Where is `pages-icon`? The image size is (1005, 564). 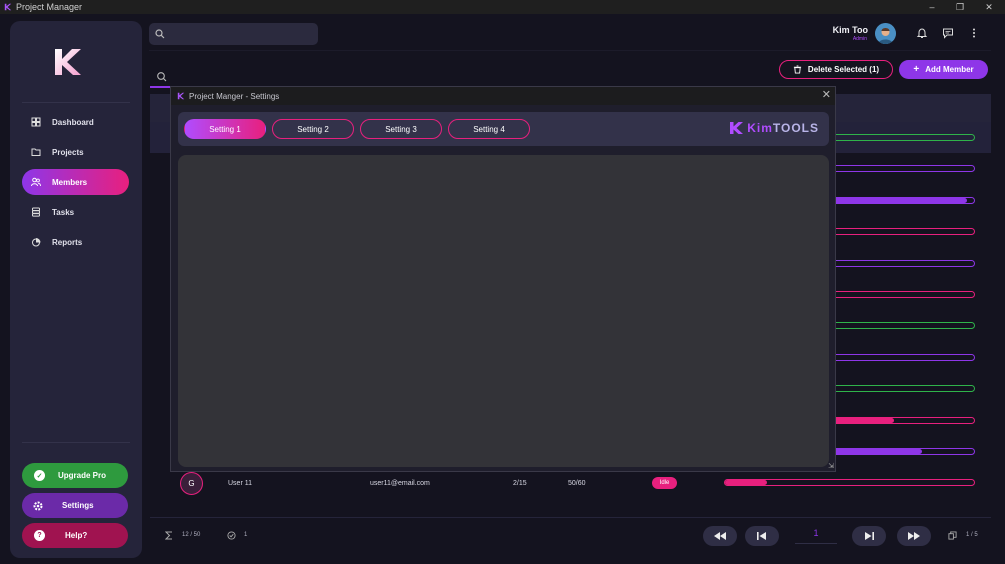 pages-icon is located at coordinates (952, 535).